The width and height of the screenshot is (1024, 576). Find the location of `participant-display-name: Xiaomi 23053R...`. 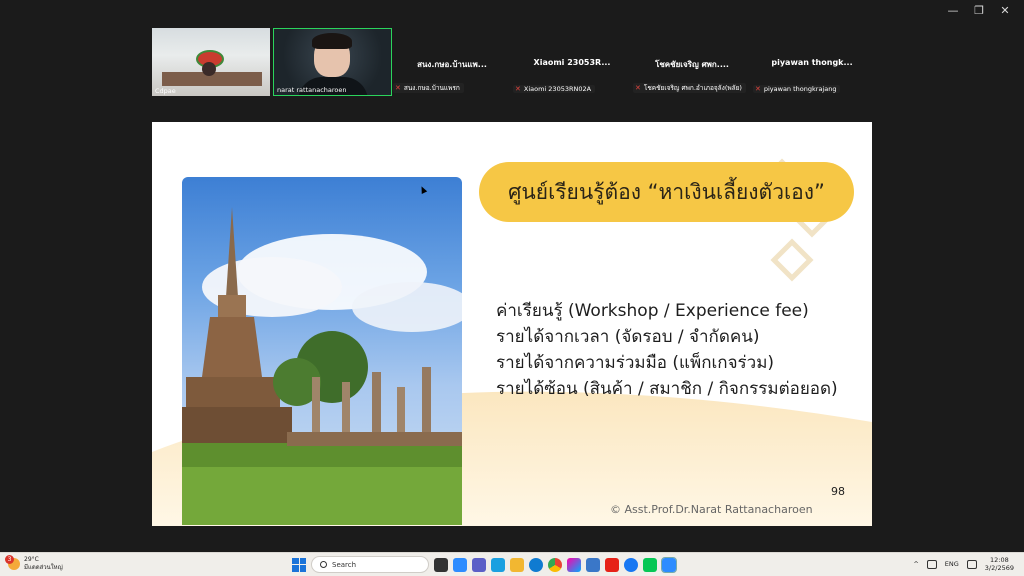

participant-display-name: Xiaomi 23053R... is located at coordinates (572, 62).